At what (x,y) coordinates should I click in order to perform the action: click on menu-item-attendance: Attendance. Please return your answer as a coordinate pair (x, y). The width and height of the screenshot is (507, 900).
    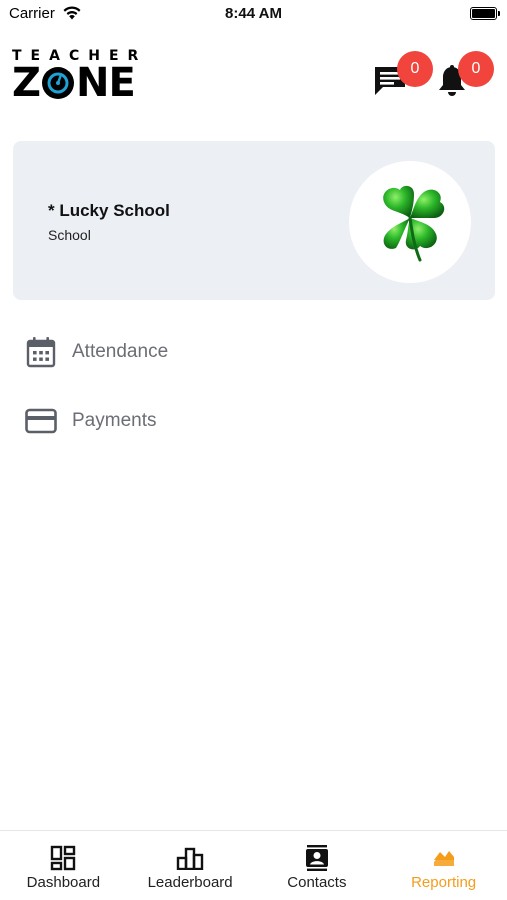
    Looking at the image, I should click on (254, 352).